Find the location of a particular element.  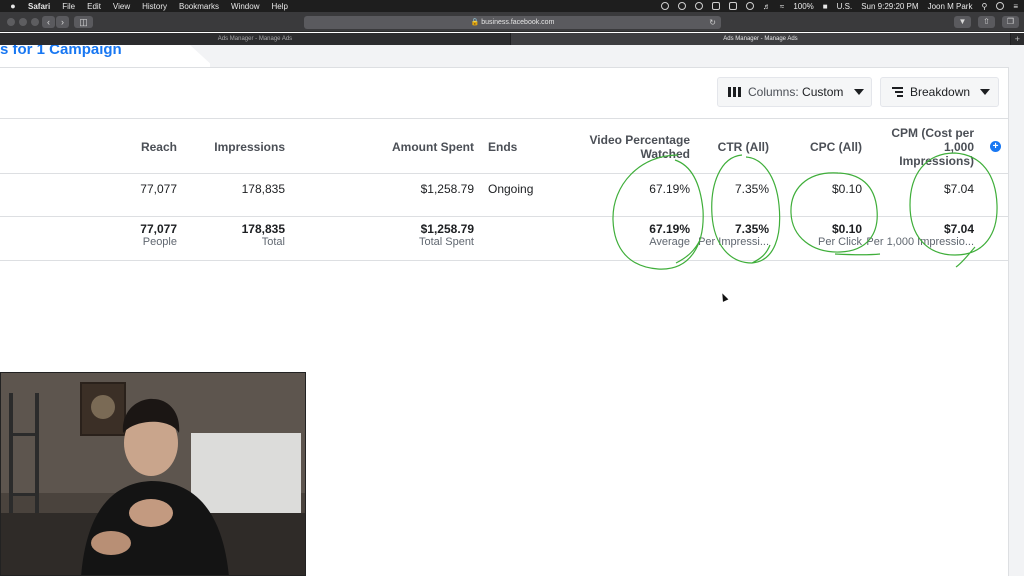

row-ctr: 7.35% is located at coordinates (751, 189).